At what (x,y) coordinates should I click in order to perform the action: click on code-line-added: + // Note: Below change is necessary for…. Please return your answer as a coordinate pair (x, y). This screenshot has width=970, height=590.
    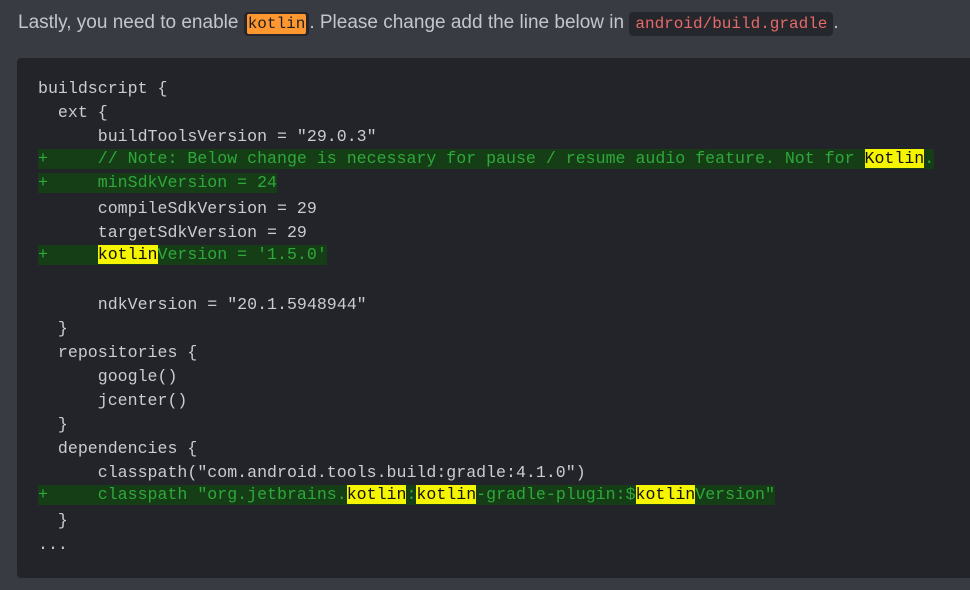
    Looking at the image, I should click on (486, 161).